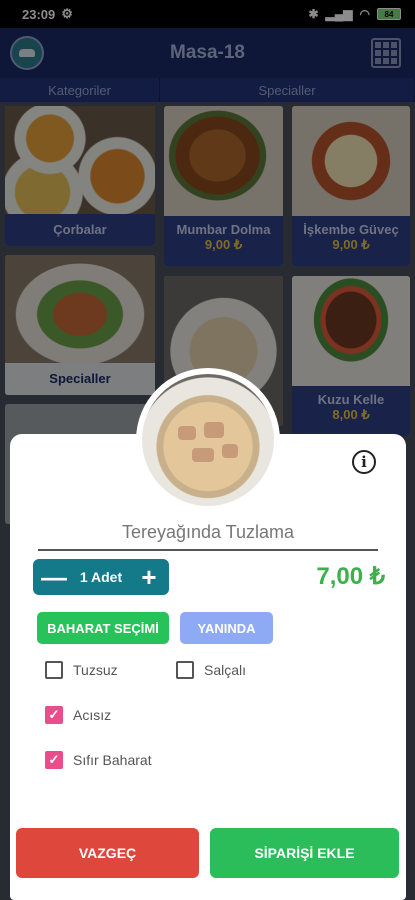  I want to click on product-image, so click(208, 440).